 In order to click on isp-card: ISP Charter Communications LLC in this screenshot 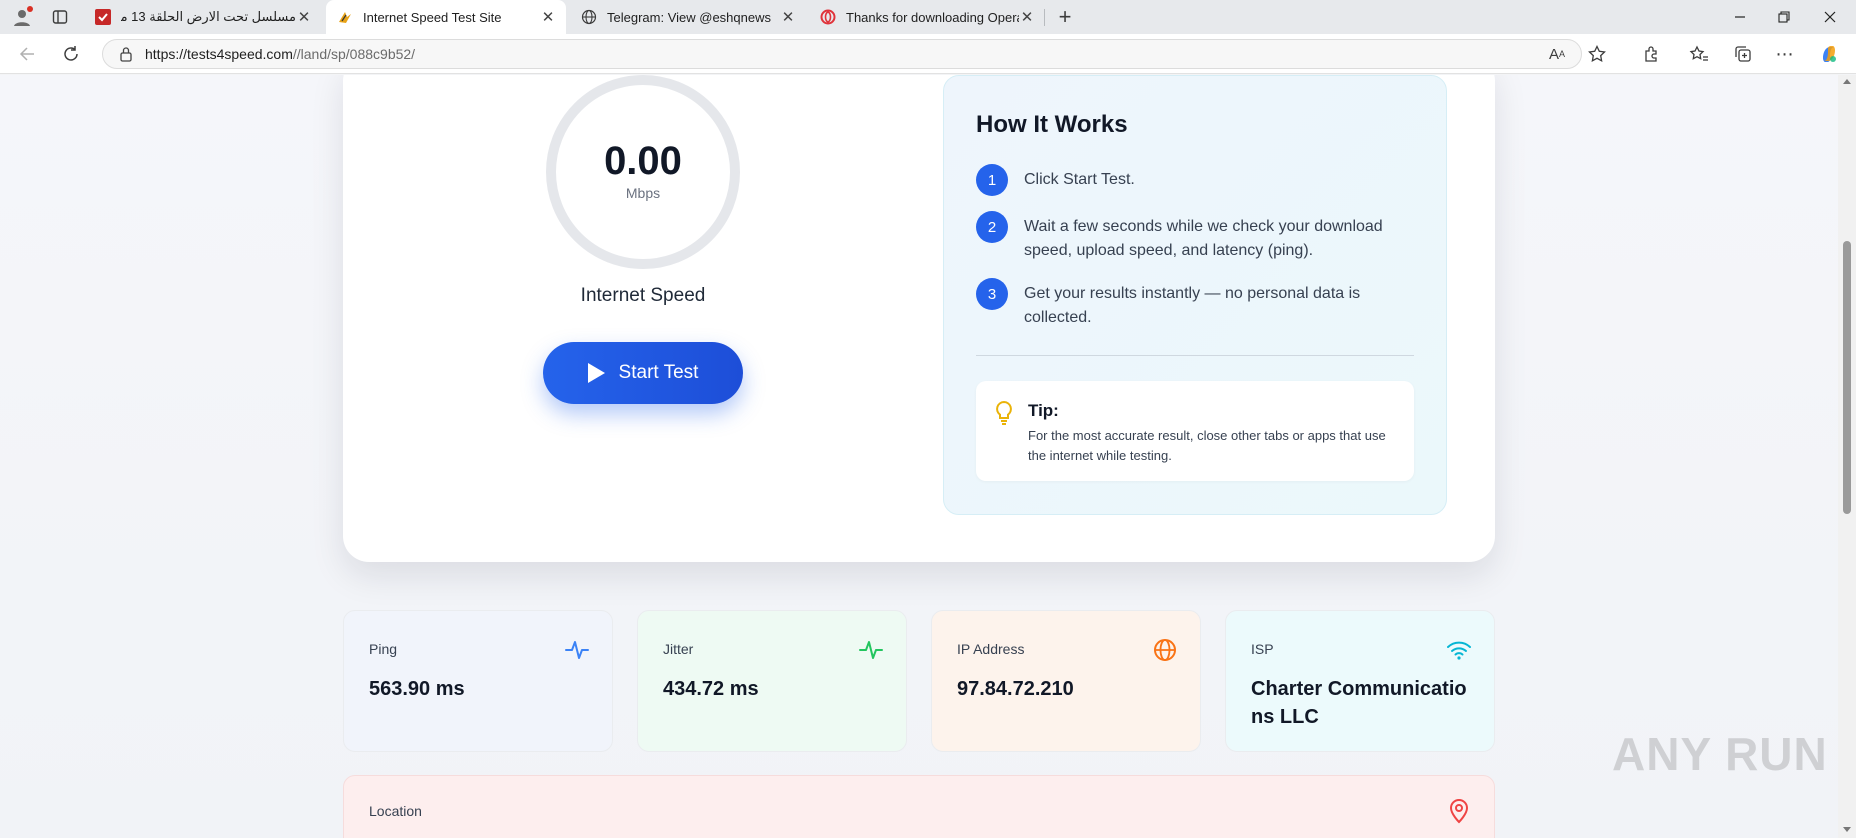, I will do `click(1360, 681)`.